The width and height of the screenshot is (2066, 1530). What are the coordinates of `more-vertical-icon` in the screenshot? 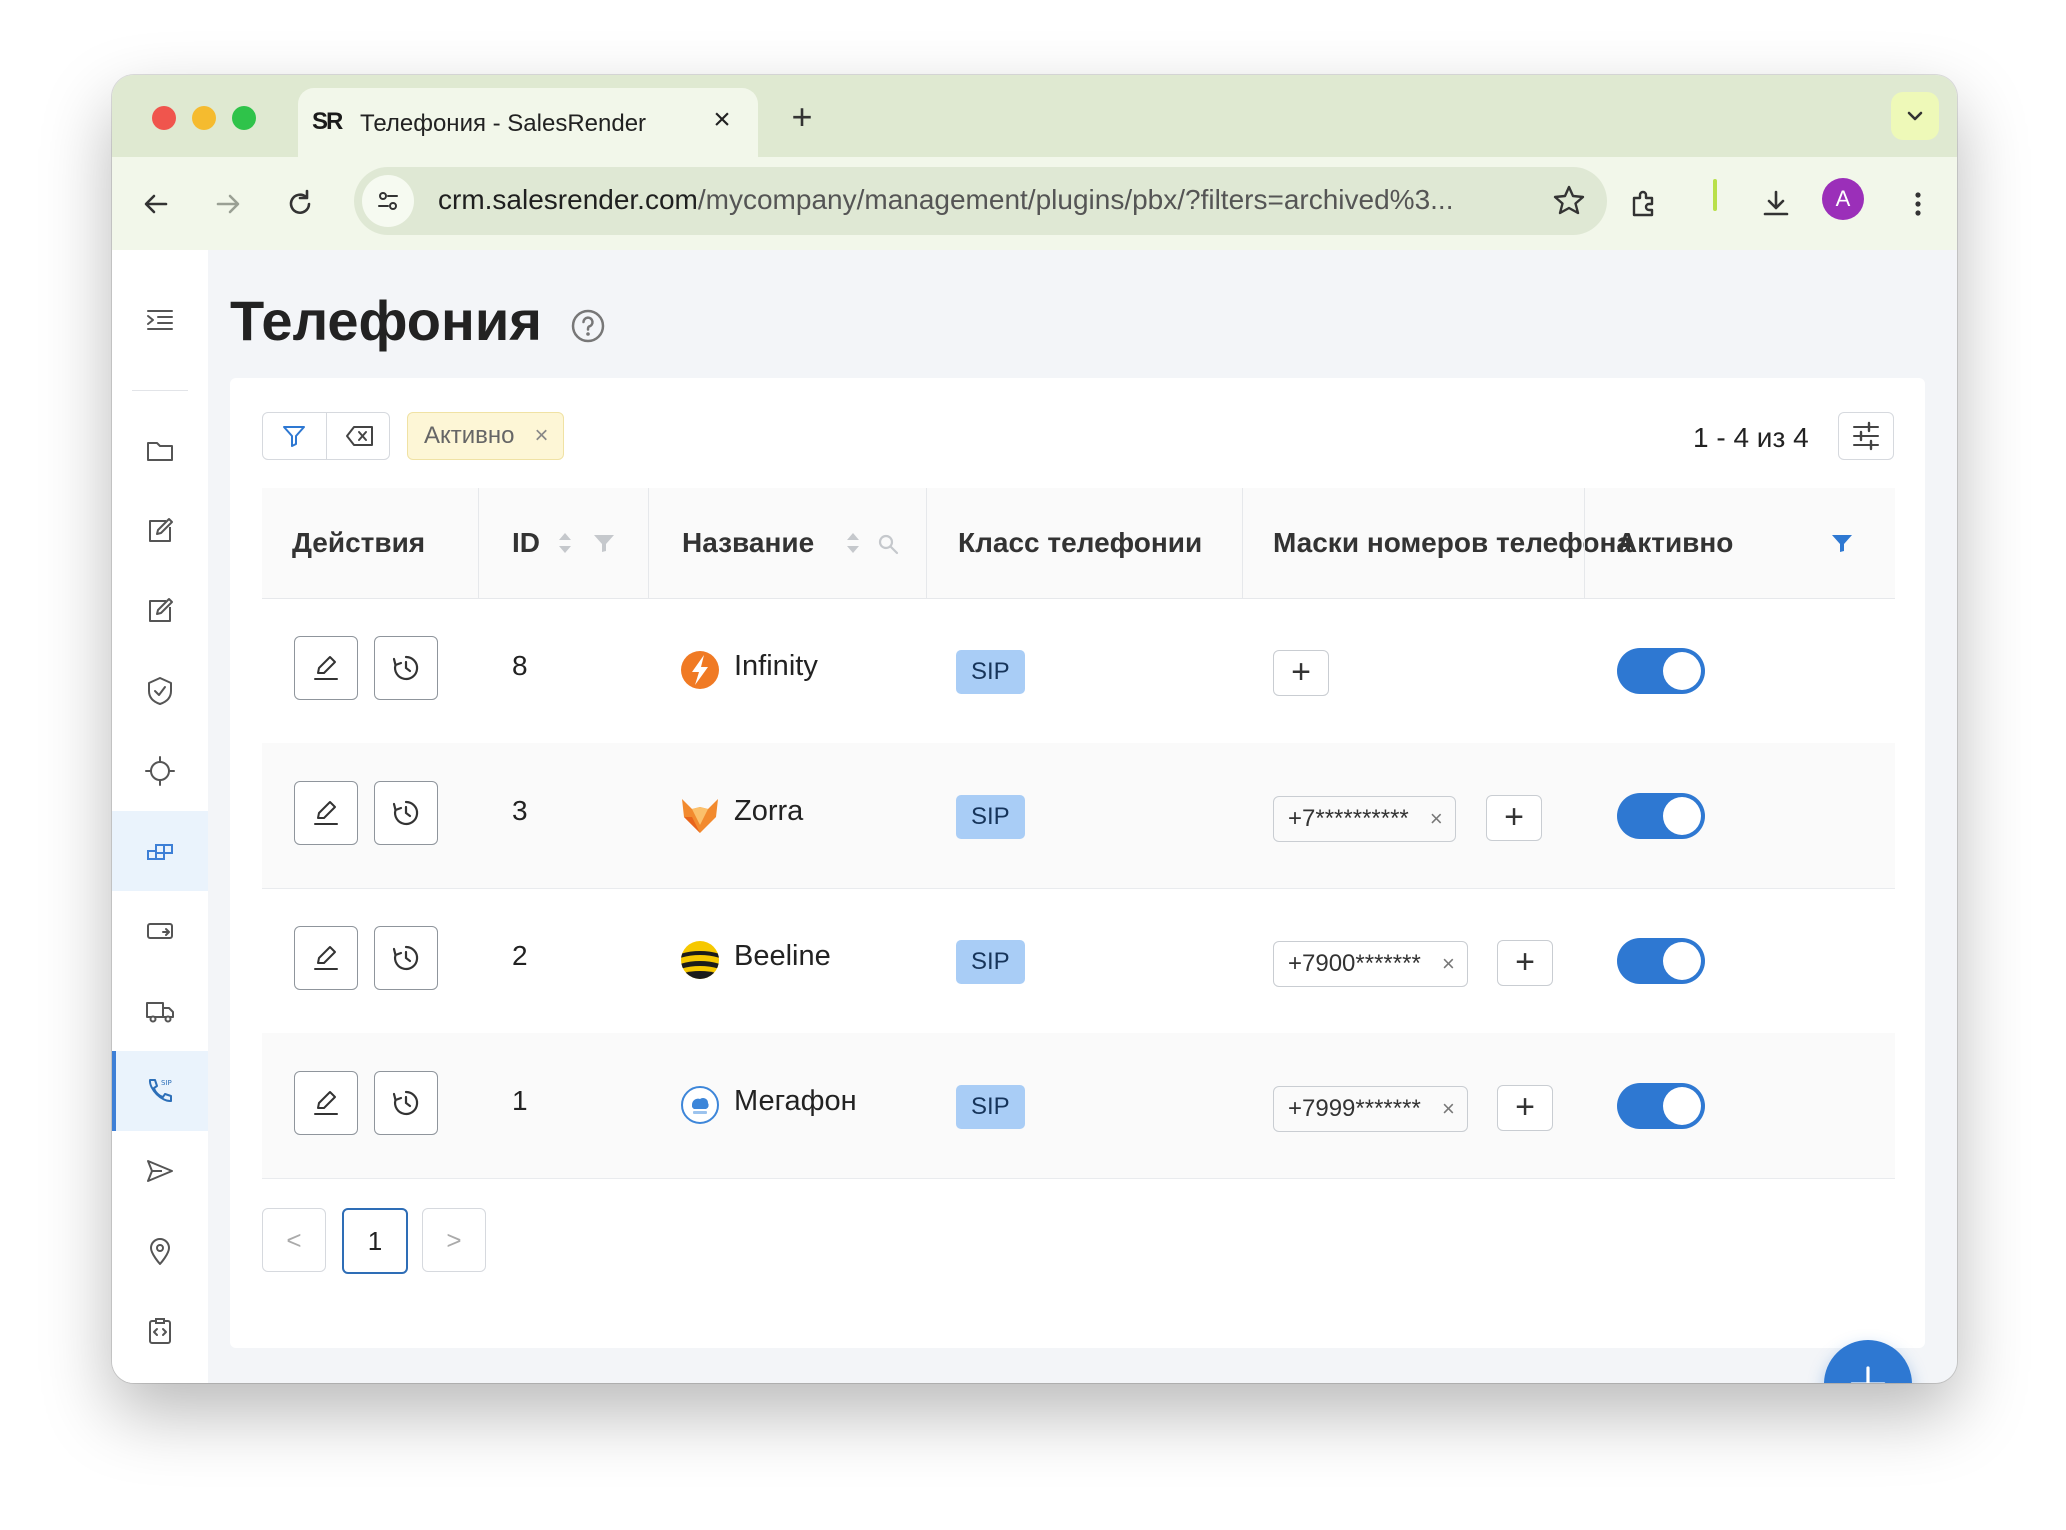 It's located at (1918, 204).